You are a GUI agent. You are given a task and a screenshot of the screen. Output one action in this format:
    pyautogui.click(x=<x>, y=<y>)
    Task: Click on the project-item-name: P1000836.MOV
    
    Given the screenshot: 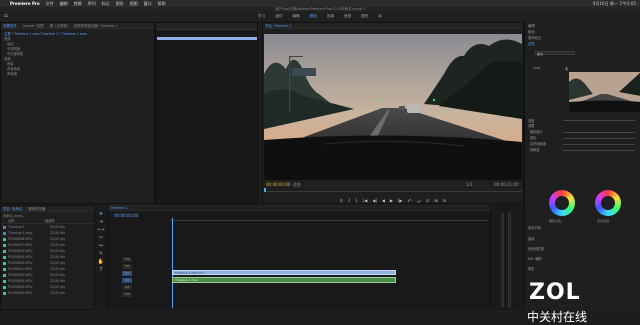 What is the action you would take?
    pyautogui.click(x=20, y=239)
    